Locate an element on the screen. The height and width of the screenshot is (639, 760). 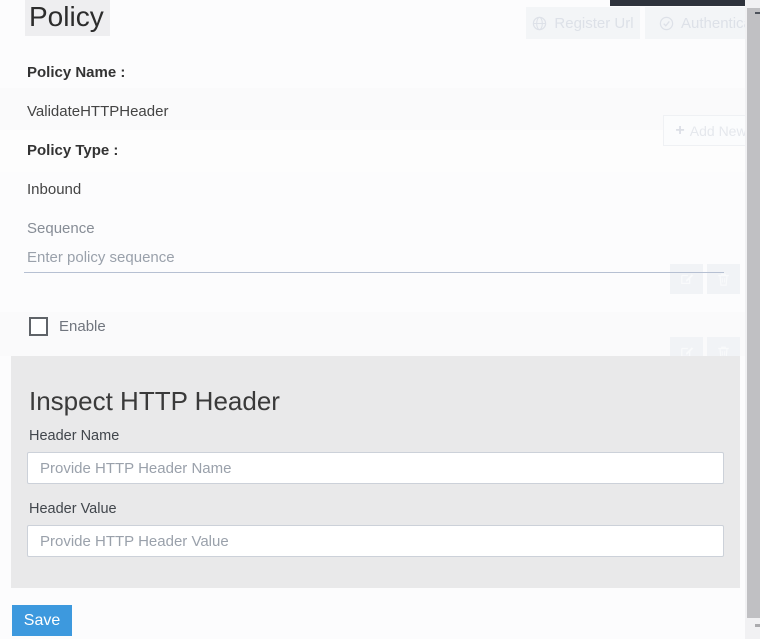
register-url-label: Register Url is located at coordinates (594, 23).